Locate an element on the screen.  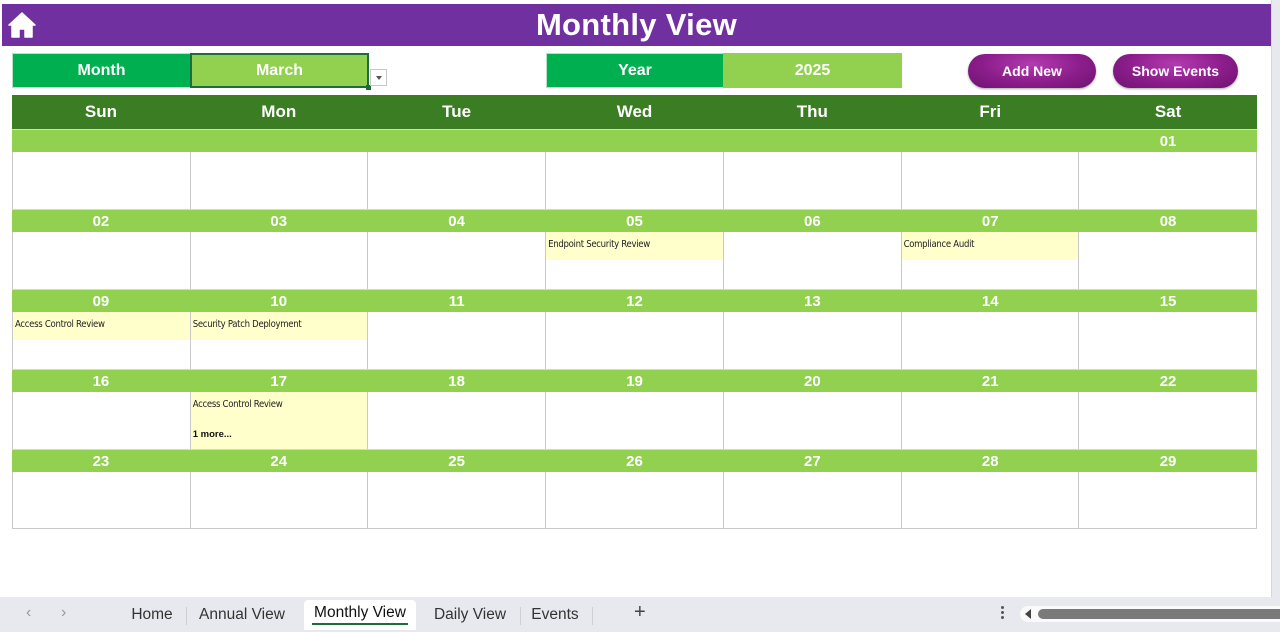
day-number: 26 is located at coordinates (634, 461).